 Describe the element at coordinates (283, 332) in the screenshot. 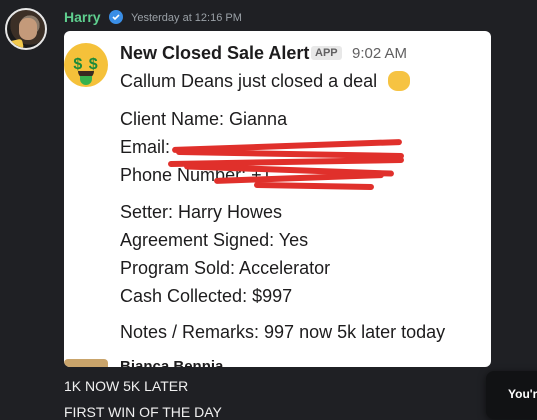

I see `field-notes: Notes / Remarks: 997 now 5k later today` at that location.